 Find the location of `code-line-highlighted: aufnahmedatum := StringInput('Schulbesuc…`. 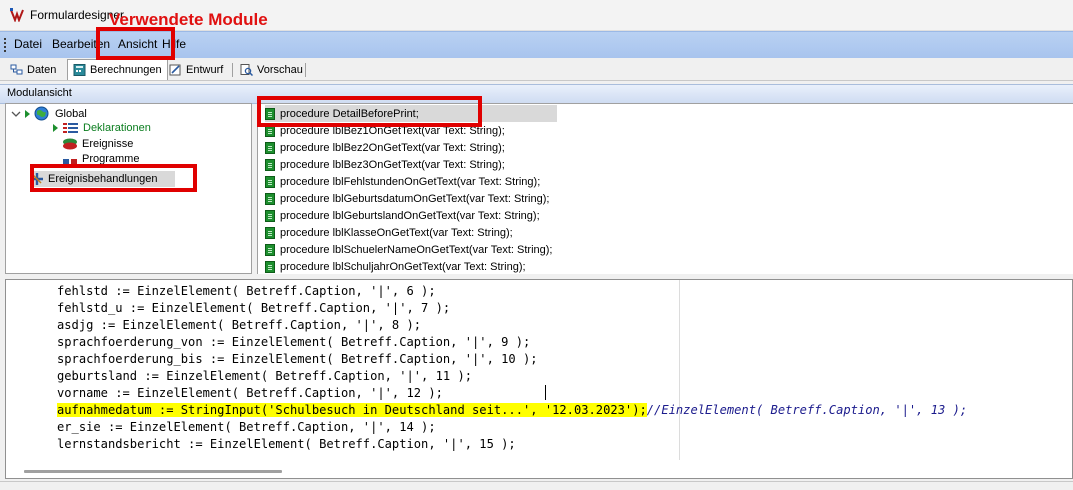

code-line-highlighted: aufnahmedatum := StringInput('Schulbesuc… is located at coordinates (512, 410).